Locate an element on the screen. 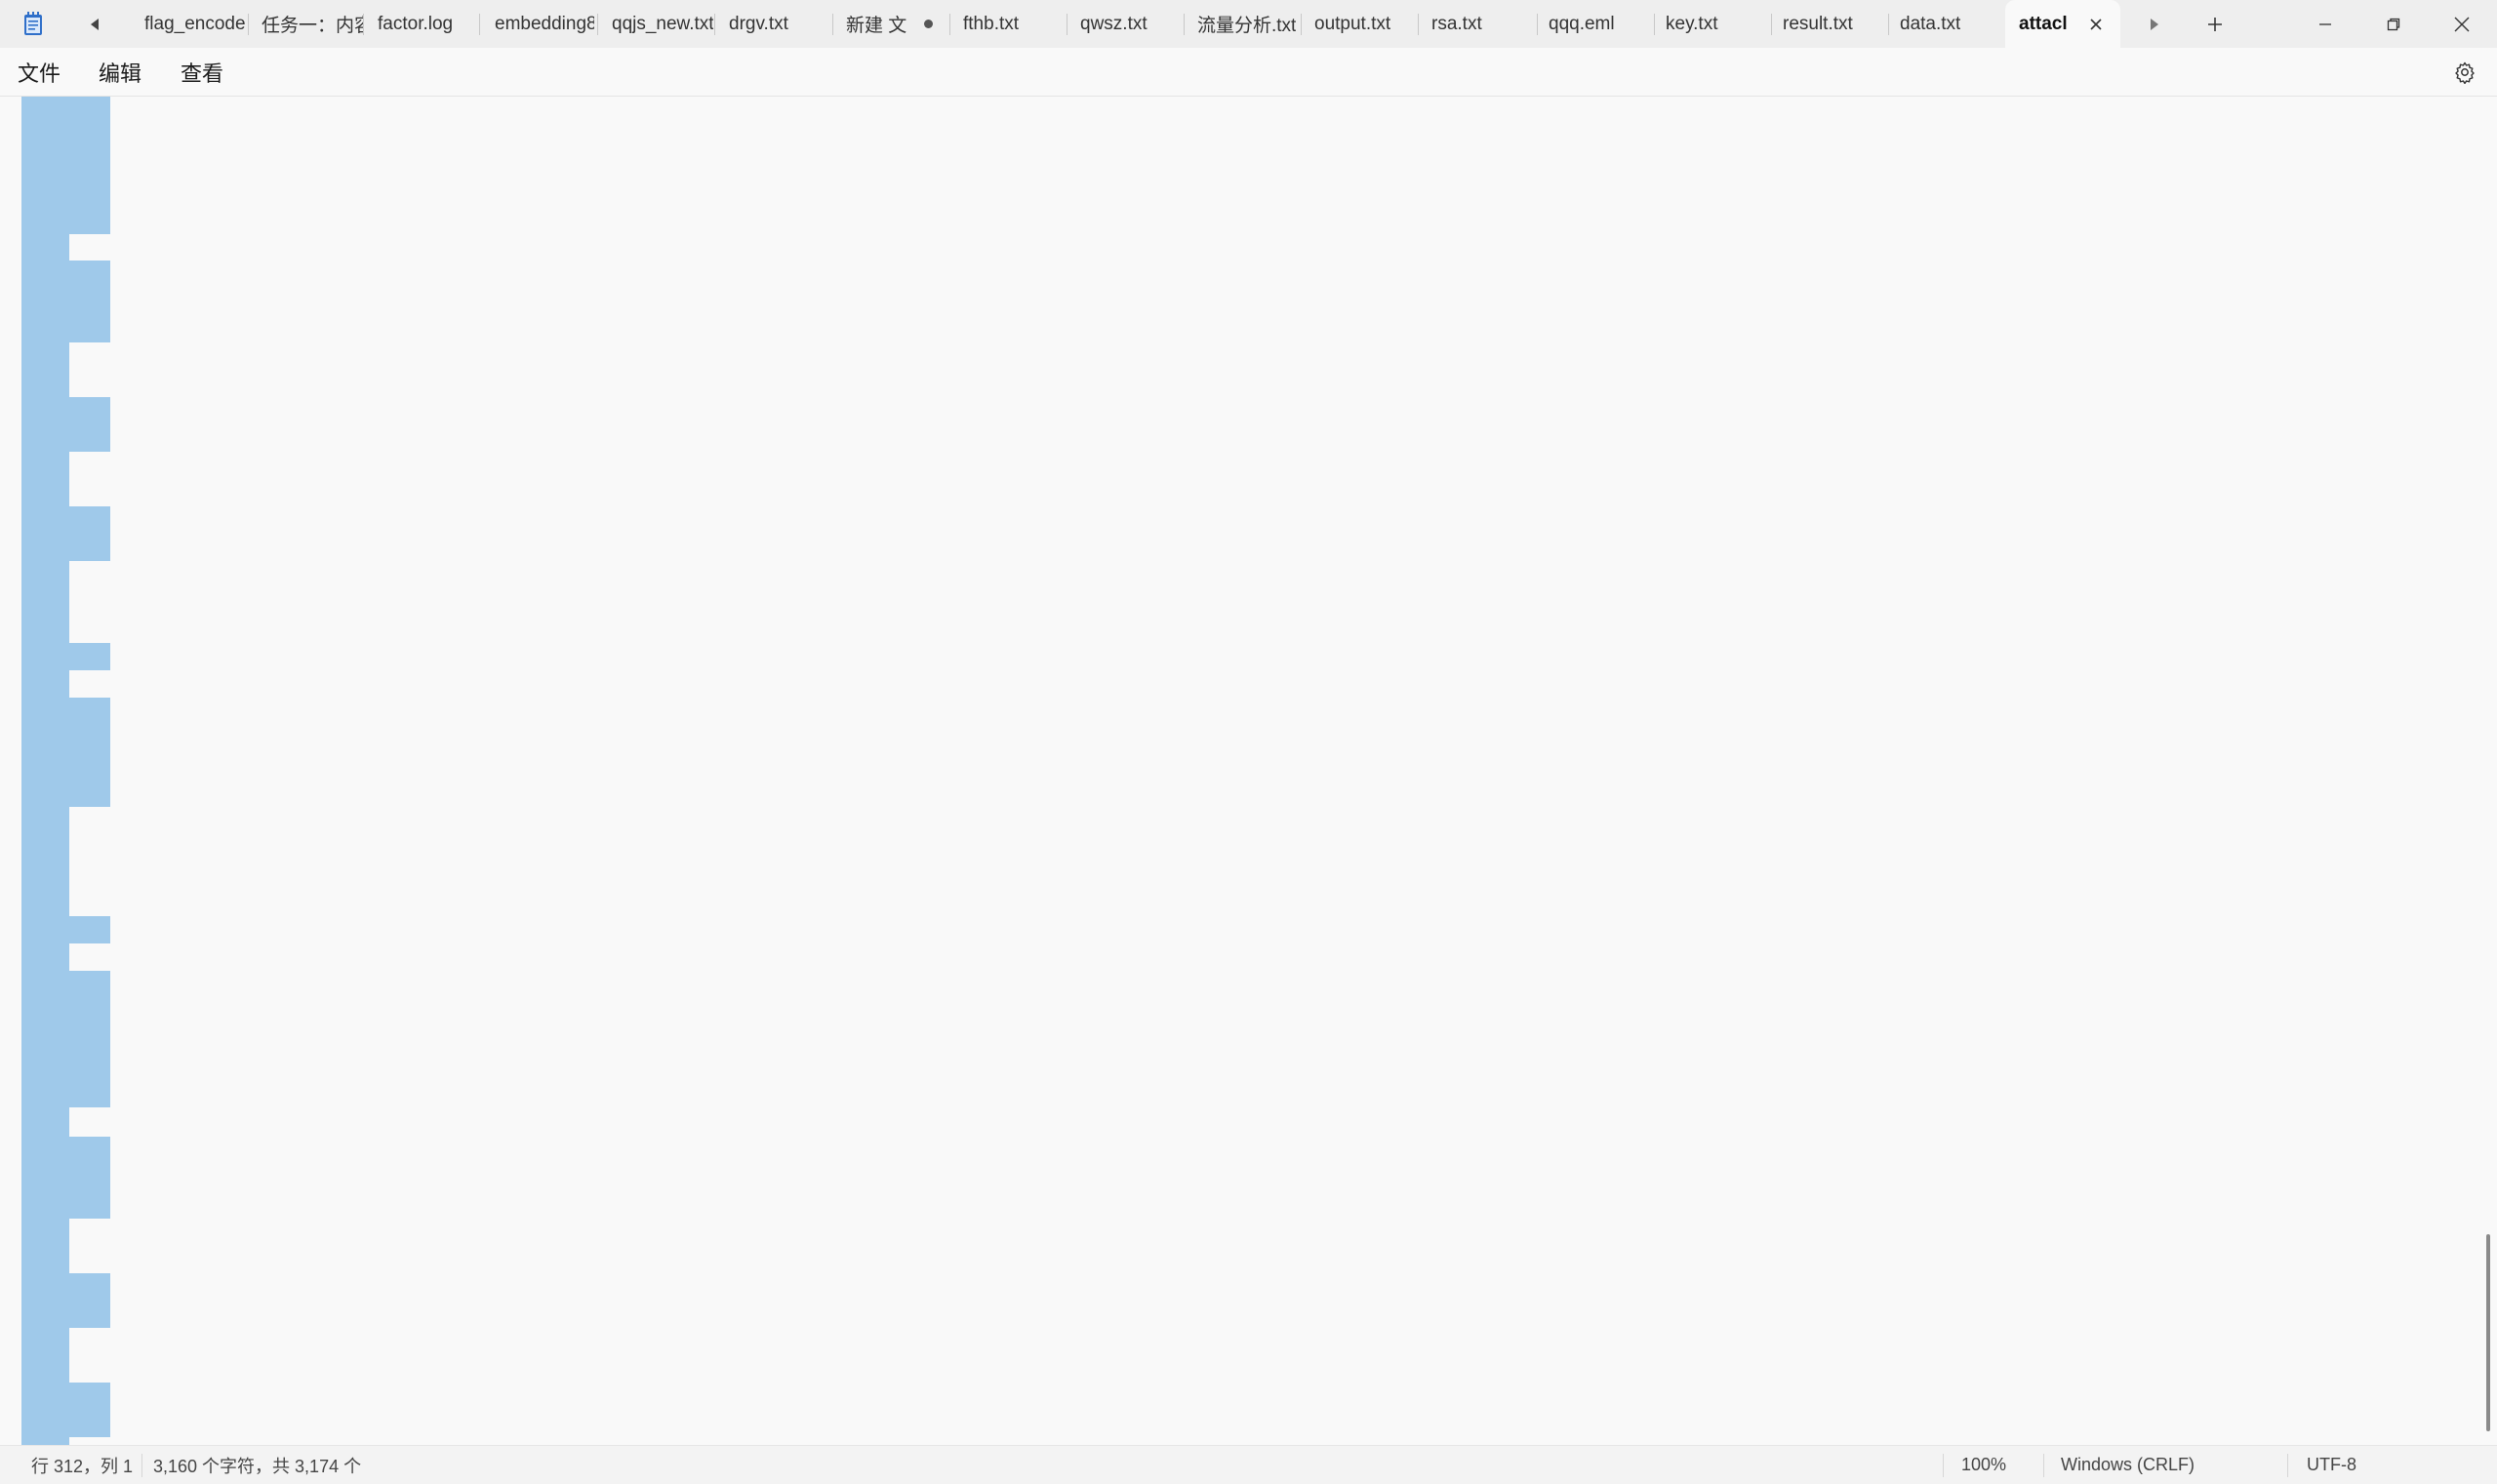 The image size is (2497, 1484). tab-5: drgv.txt is located at coordinates (775, 24).